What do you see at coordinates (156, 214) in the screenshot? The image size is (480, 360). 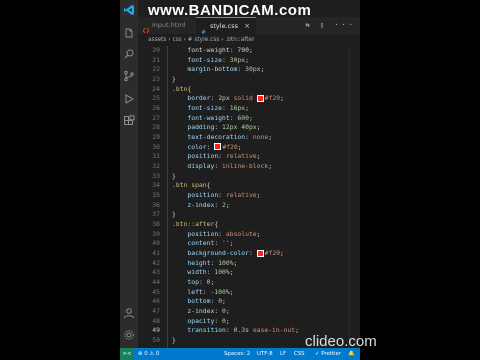 I see `line-number: 37` at bounding box center [156, 214].